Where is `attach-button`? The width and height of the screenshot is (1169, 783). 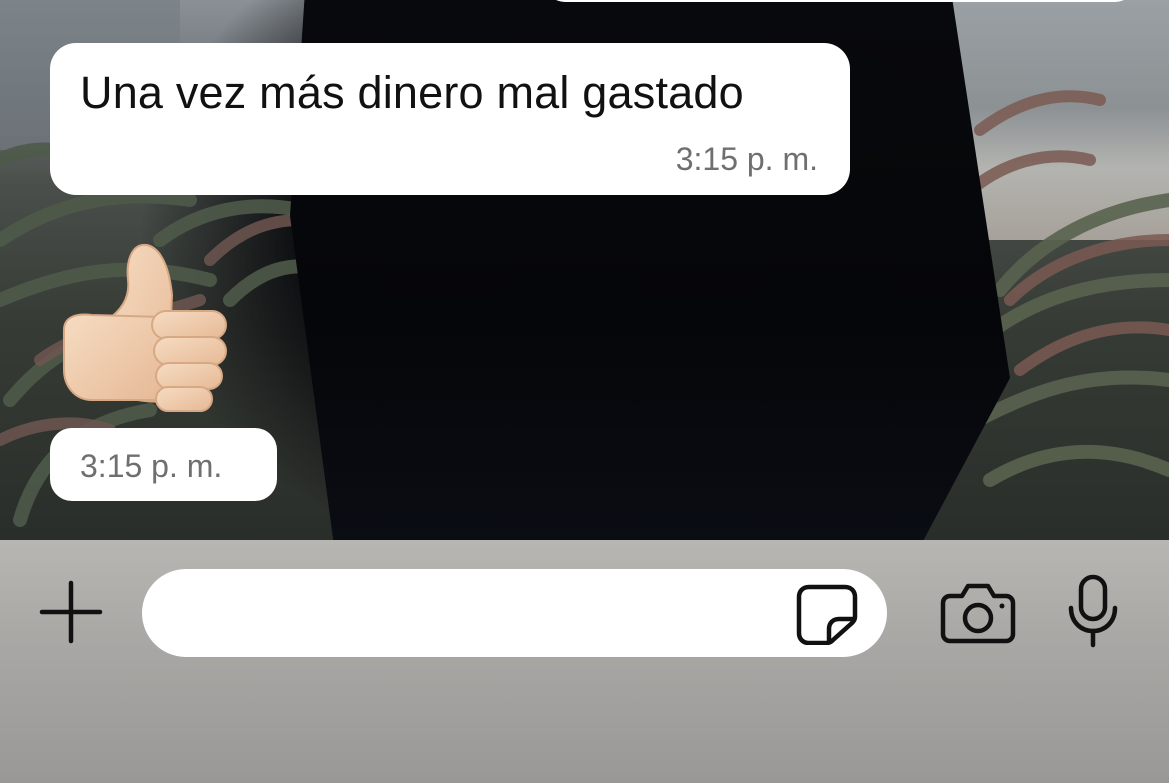 attach-button is located at coordinates (71, 612).